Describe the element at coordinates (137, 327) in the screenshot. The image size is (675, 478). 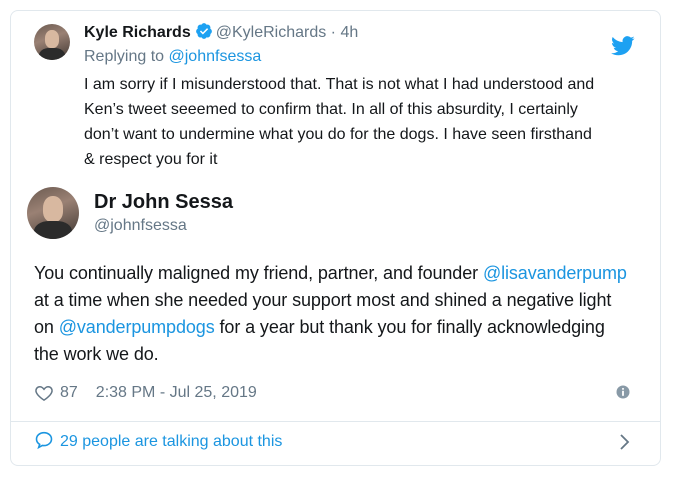
I see `mention-link-vanderpumpdogs: @vanderpumpdogs` at that location.